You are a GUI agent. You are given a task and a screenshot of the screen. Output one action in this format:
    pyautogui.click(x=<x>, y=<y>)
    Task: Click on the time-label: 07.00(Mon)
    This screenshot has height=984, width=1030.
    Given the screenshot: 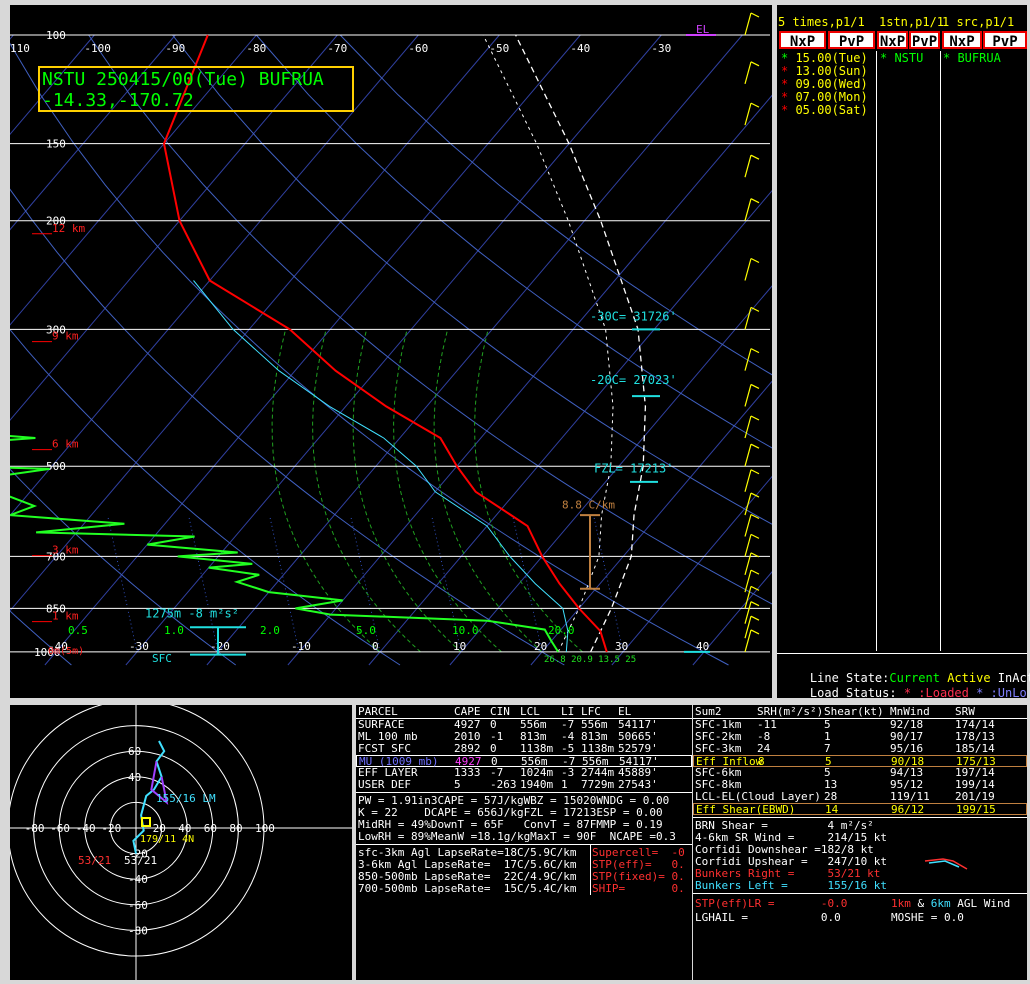 What is the action you would take?
    pyautogui.click(x=831, y=97)
    